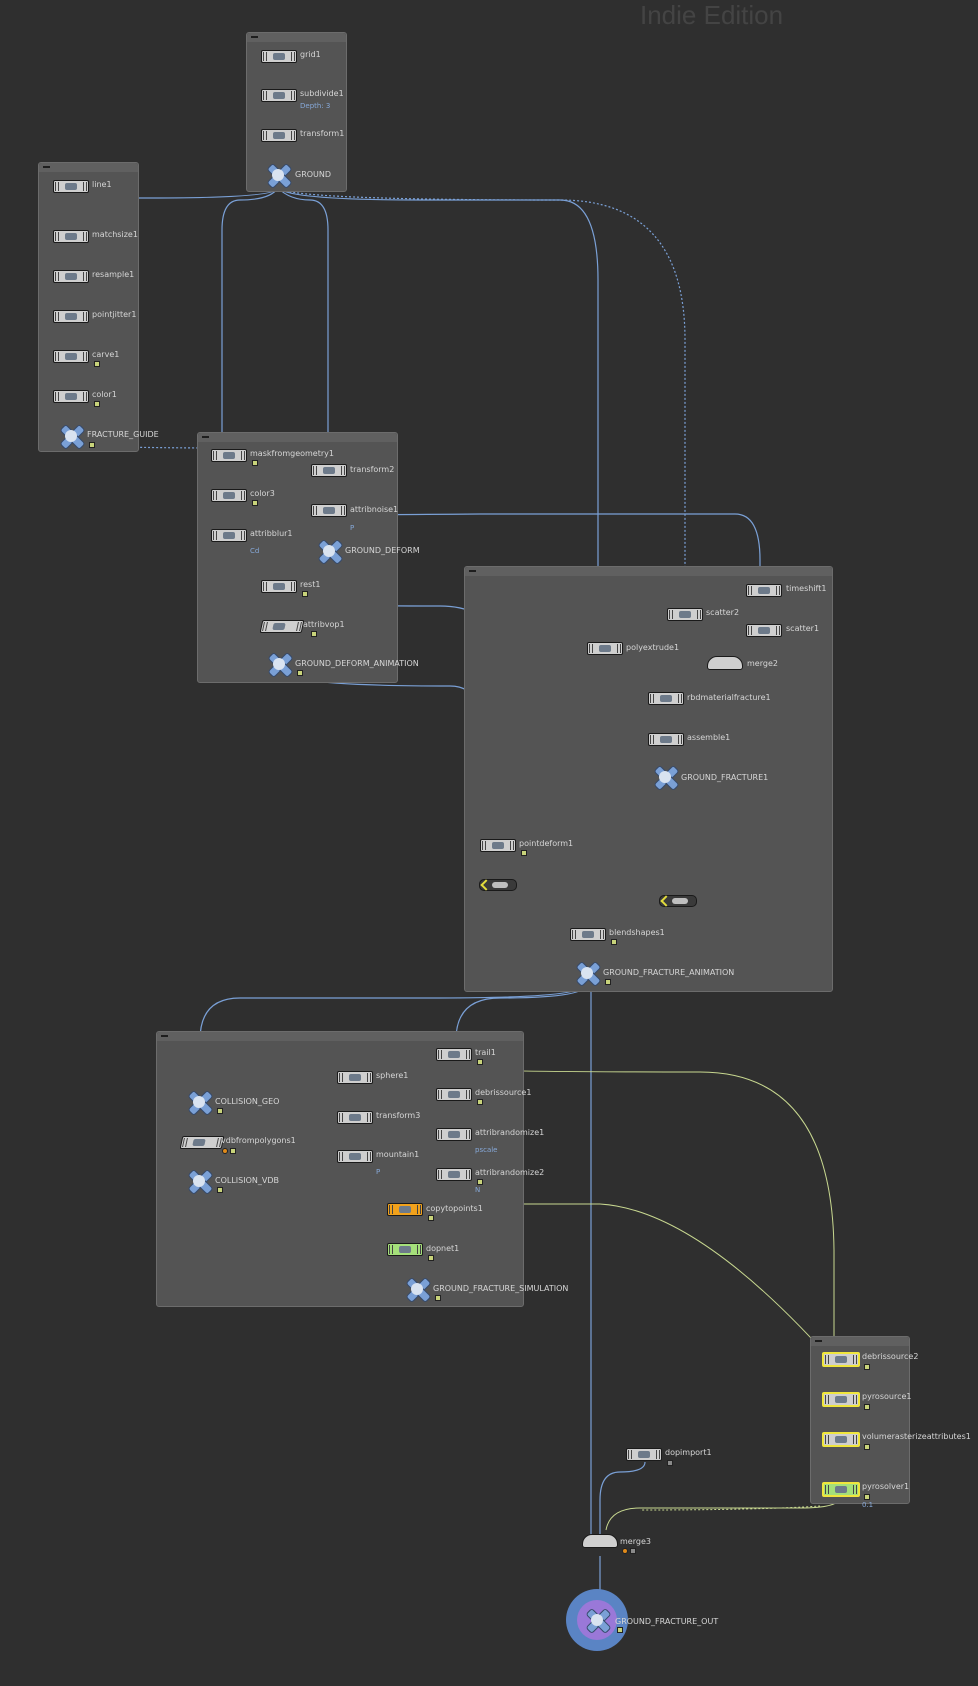 The width and height of the screenshot is (978, 1686). What do you see at coordinates (764, 590) in the screenshot?
I see `timeshift-icon` at bounding box center [764, 590].